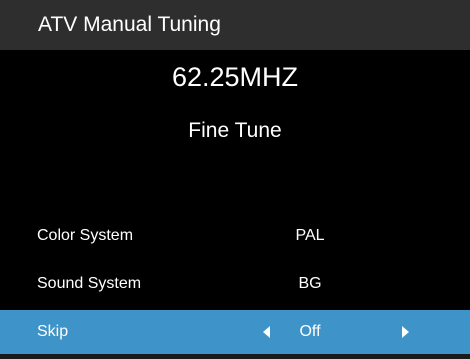 Image resolution: width=470 pixels, height=359 pixels. I want to click on sound-system-value: BG, so click(310, 283).